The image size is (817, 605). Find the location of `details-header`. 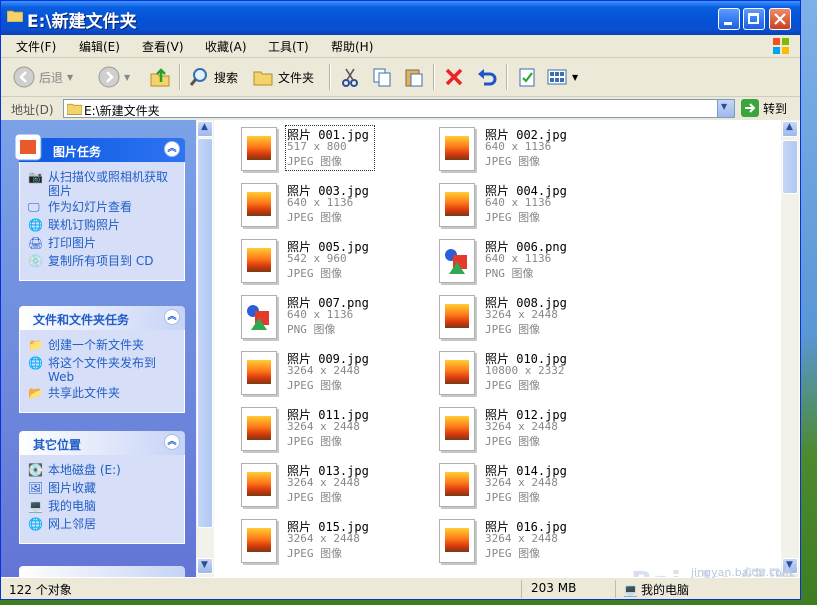

details-header is located at coordinates (102, 571).